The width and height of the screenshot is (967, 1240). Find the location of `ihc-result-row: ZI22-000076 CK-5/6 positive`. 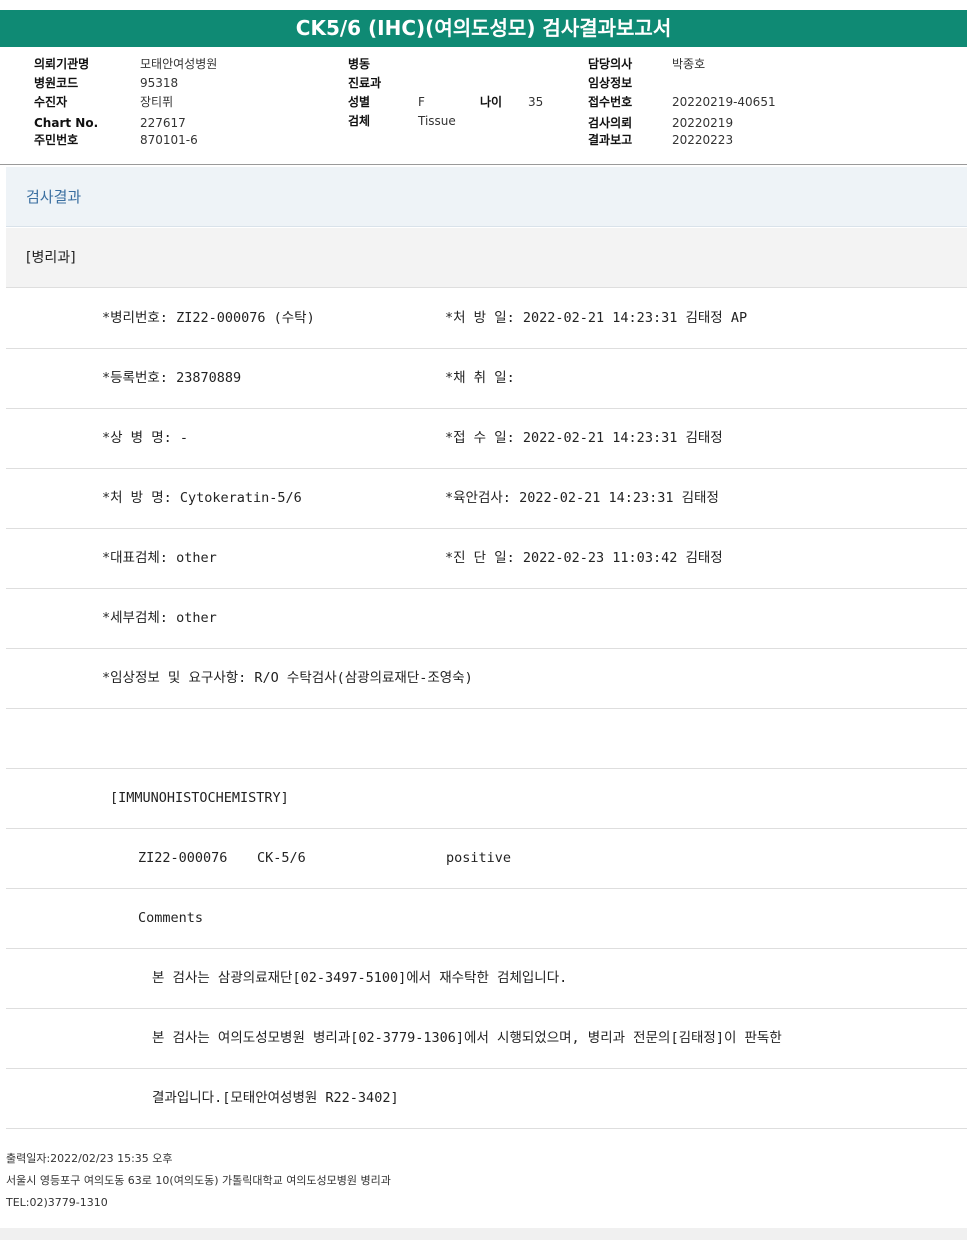

ihc-result-row: ZI22-000076 CK-5/6 positive is located at coordinates (486, 859).